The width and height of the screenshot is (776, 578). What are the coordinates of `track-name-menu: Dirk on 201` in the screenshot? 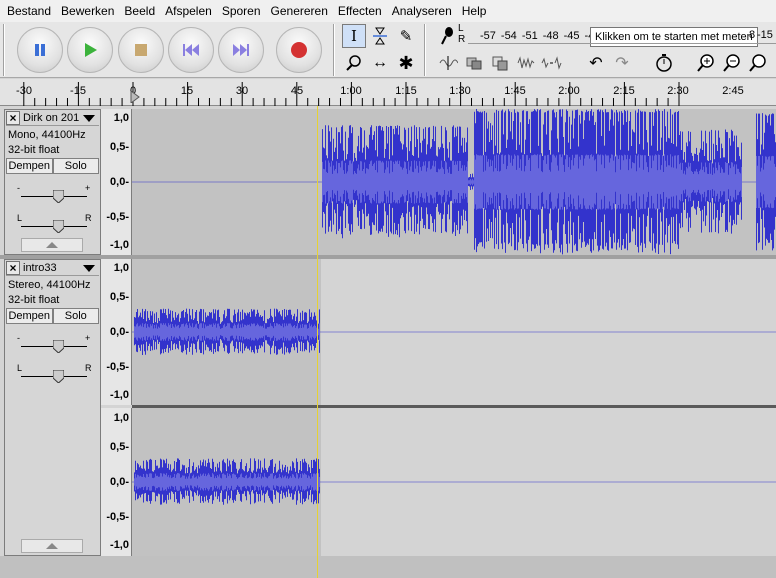 It's located at (51, 118).